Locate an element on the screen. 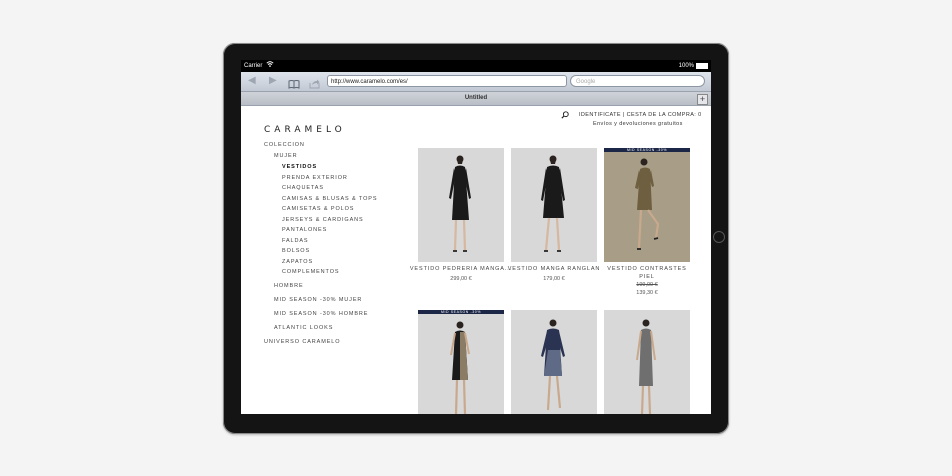  tab-bar: Untitled + is located at coordinates (476, 99).